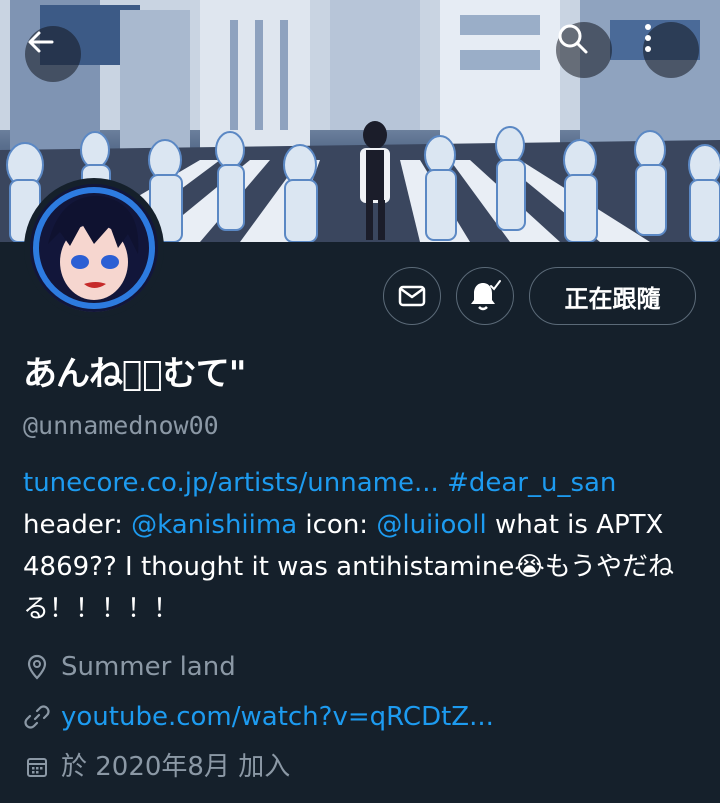  Describe the element at coordinates (573, 39) in the screenshot. I see `search-icon` at that location.